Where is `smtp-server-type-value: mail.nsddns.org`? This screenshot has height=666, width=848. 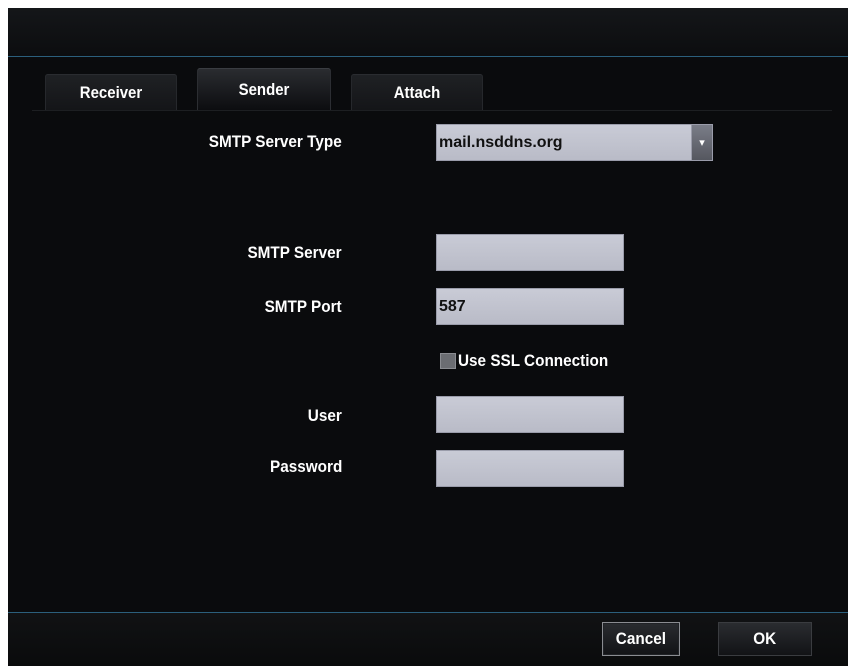
smtp-server-type-value: mail.nsddns.org is located at coordinates (501, 142).